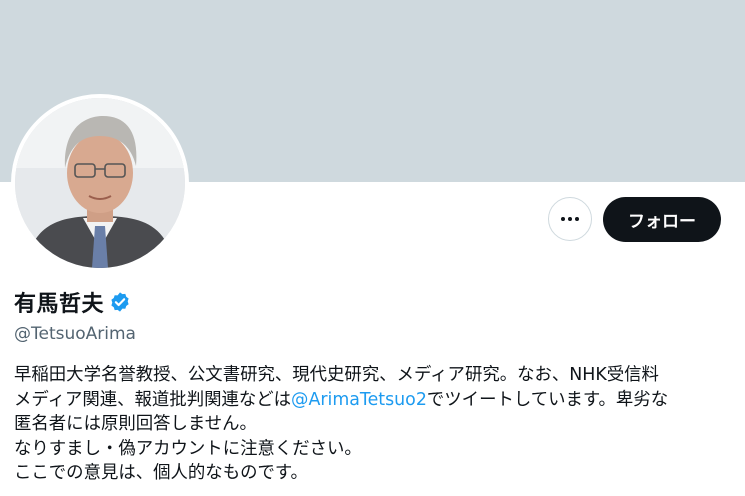 The height and width of the screenshot is (496, 745). I want to click on bio-text: でツイートしています。卑劣な, so click(547, 399).